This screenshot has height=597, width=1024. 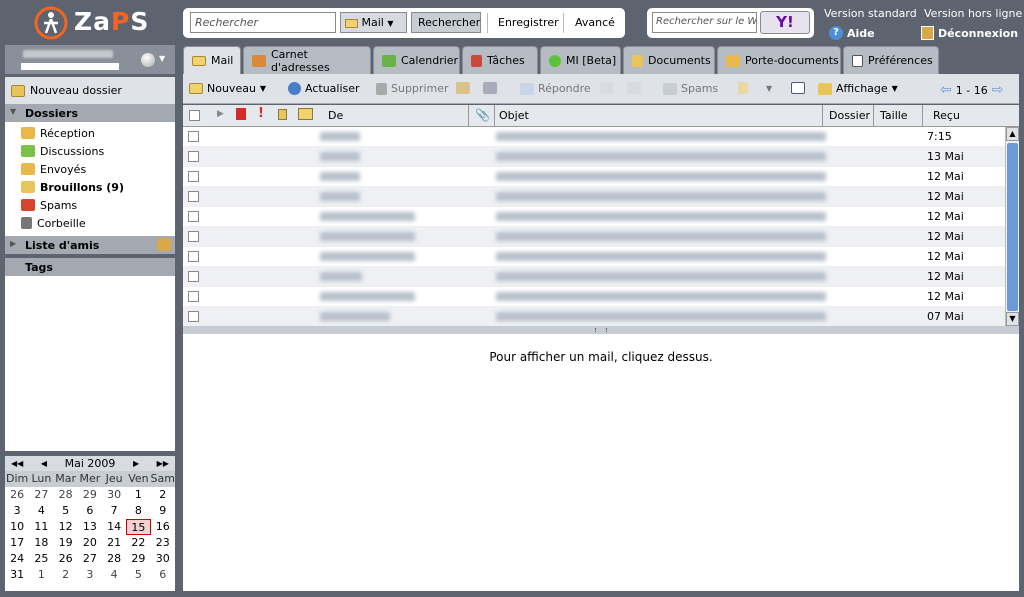 What do you see at coordinates (969, 33) in the screenshot?
I see `logout-link: Déconnexion` at bounding box center [969, 33].